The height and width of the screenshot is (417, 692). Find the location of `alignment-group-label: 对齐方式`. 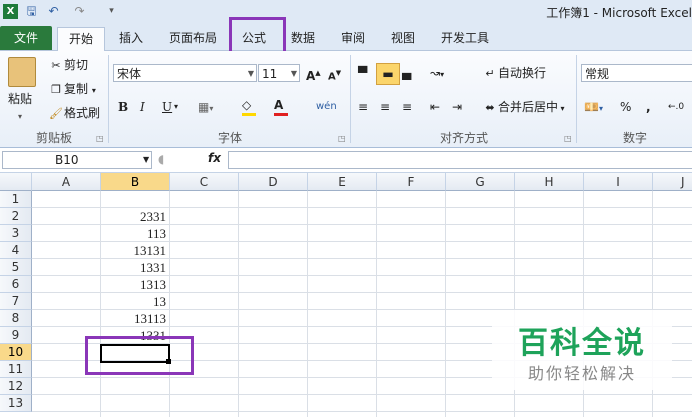

alignment-group-label: 对齐方式 is located at coordinates (463, 138).